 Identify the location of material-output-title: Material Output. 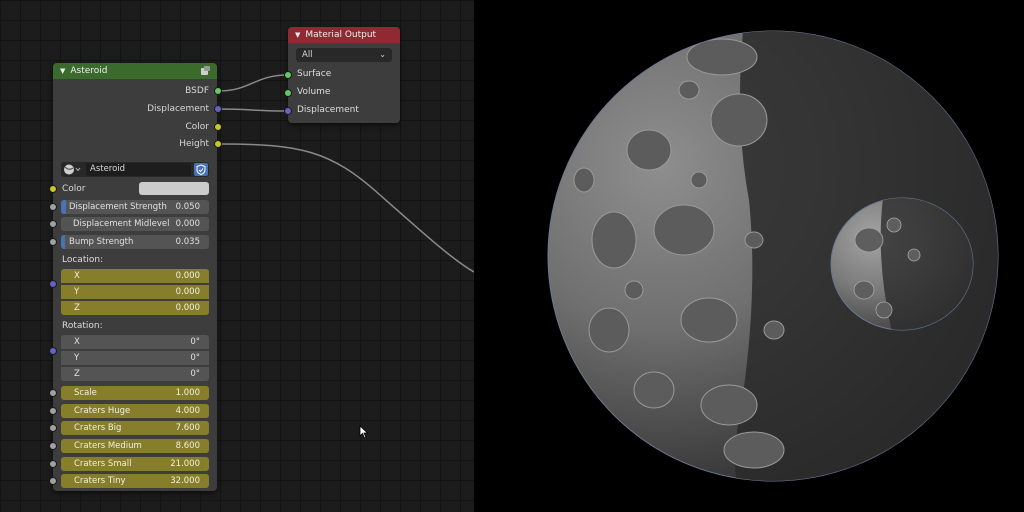
(341, 35).